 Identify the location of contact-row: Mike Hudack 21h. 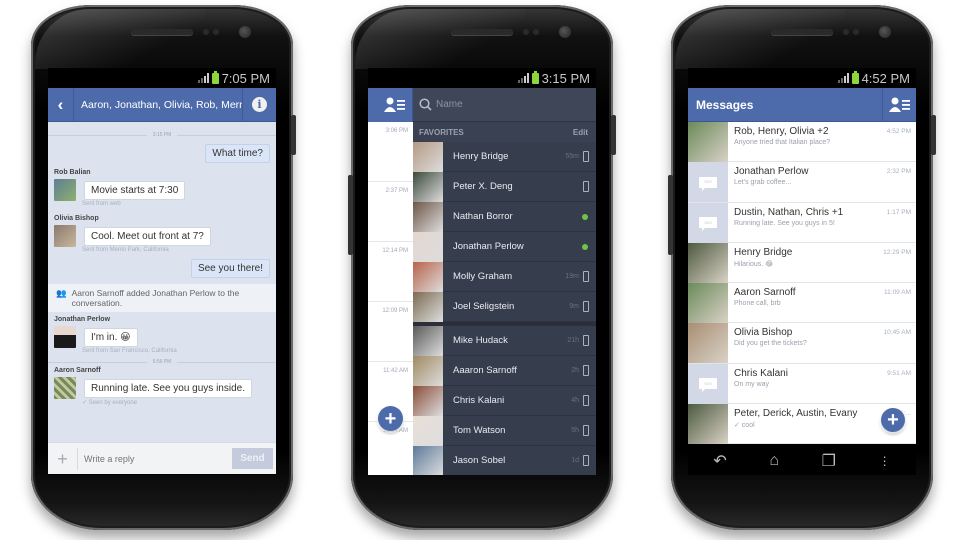
(504, 340).